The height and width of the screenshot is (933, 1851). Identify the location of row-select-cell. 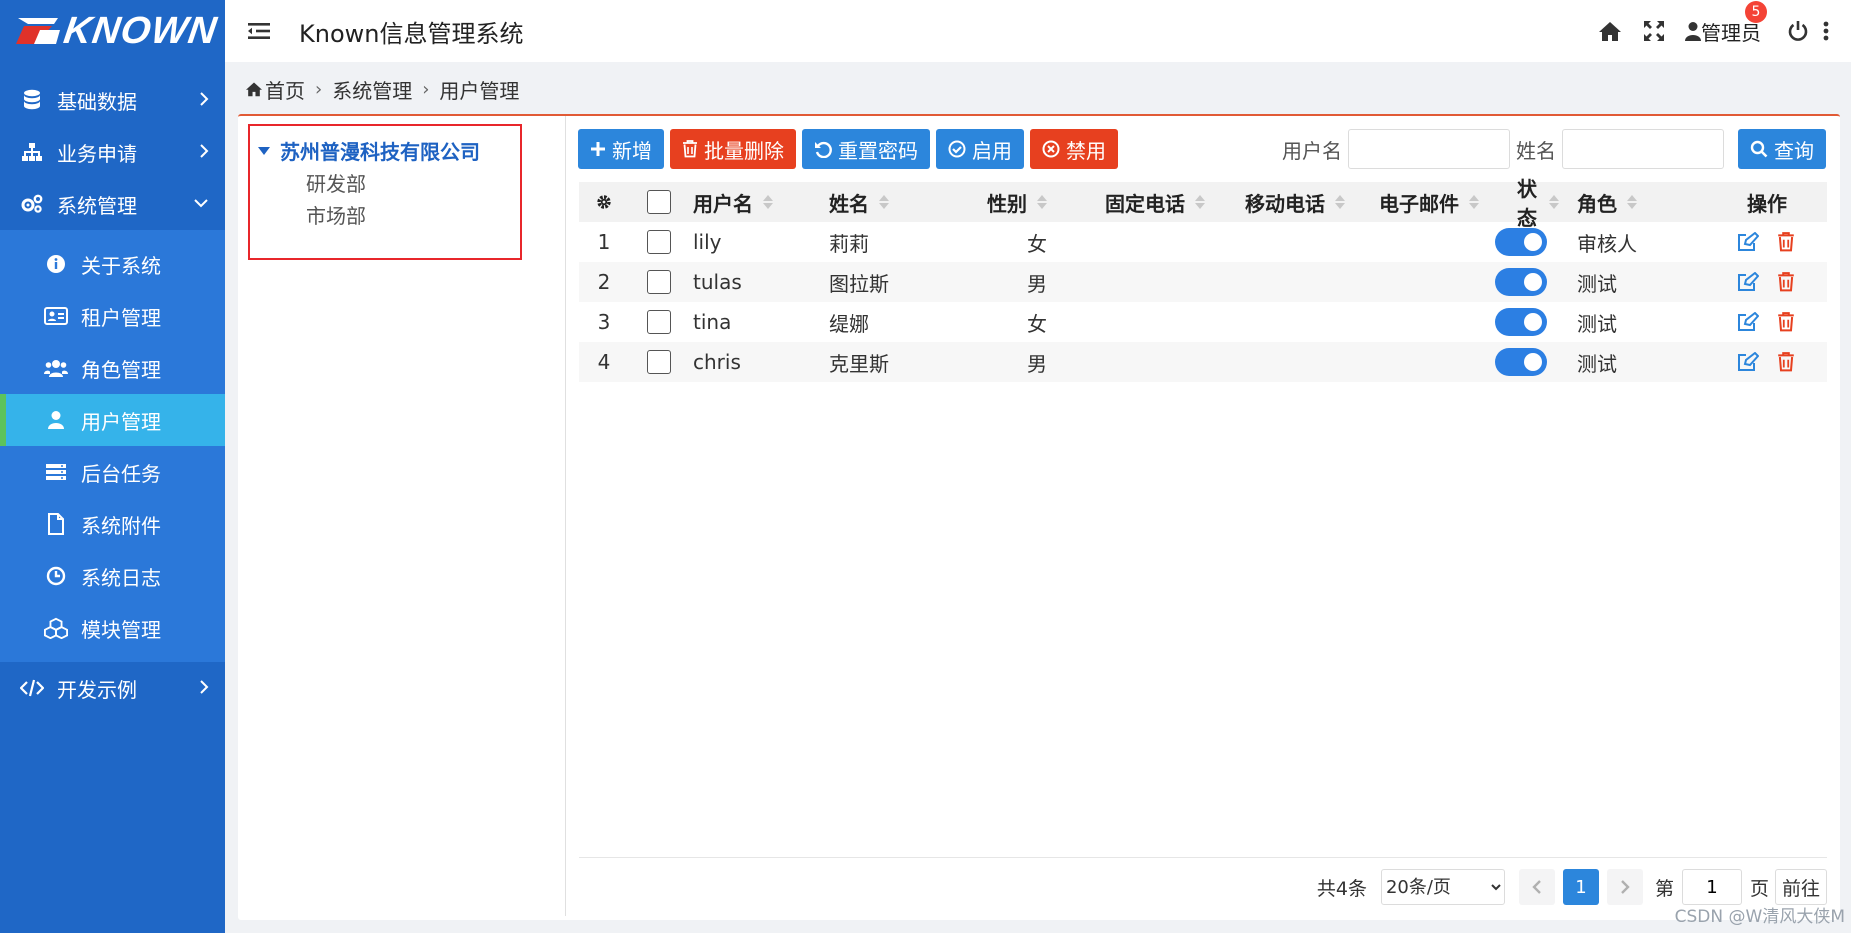
(659, 282).